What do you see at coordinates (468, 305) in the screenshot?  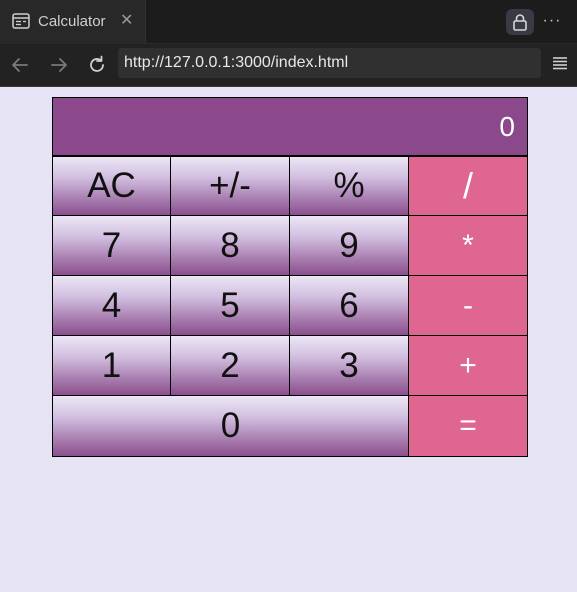 I see `subtract-button: -` at bounding box center [468, 305].